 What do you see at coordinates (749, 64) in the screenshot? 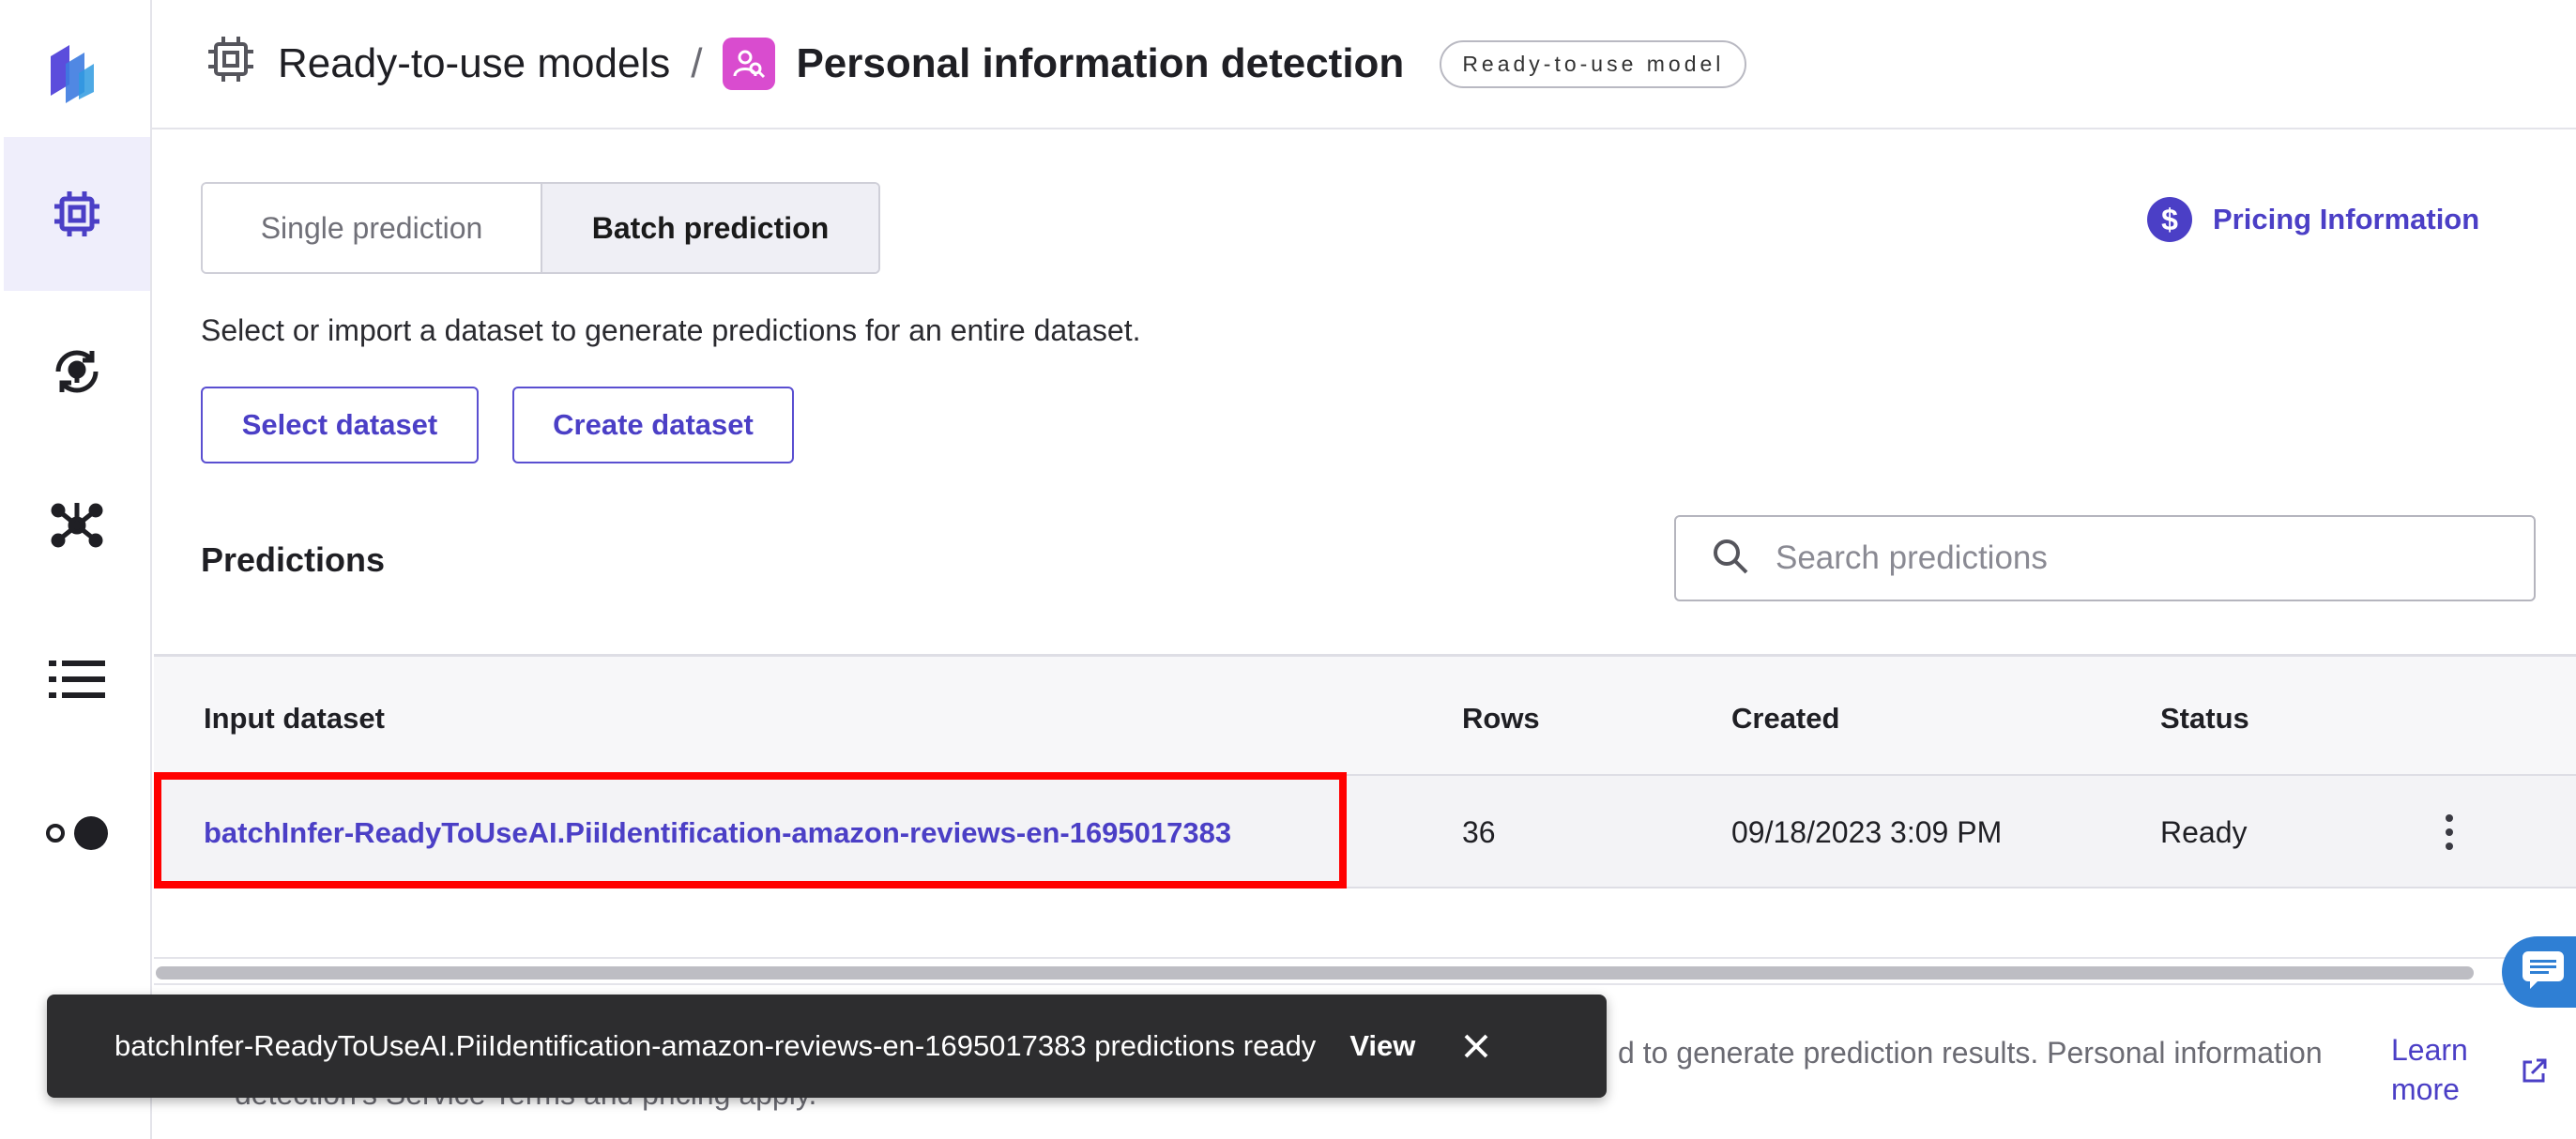
I see `person-search-icon` at bounding box center [749, 64].